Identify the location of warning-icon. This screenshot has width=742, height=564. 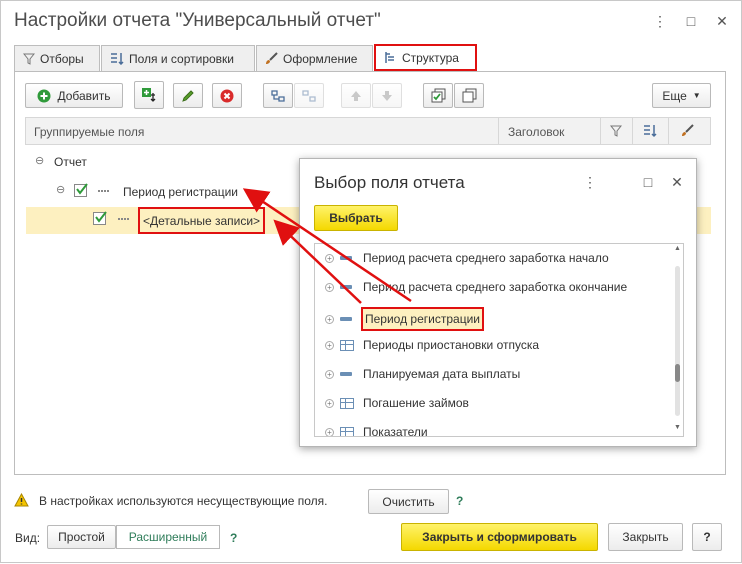
(21, 500).